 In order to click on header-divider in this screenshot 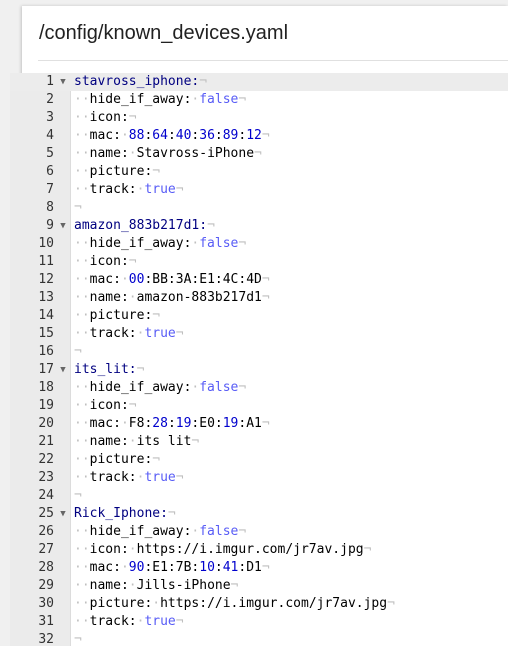, I will do `click(273, 60)`.